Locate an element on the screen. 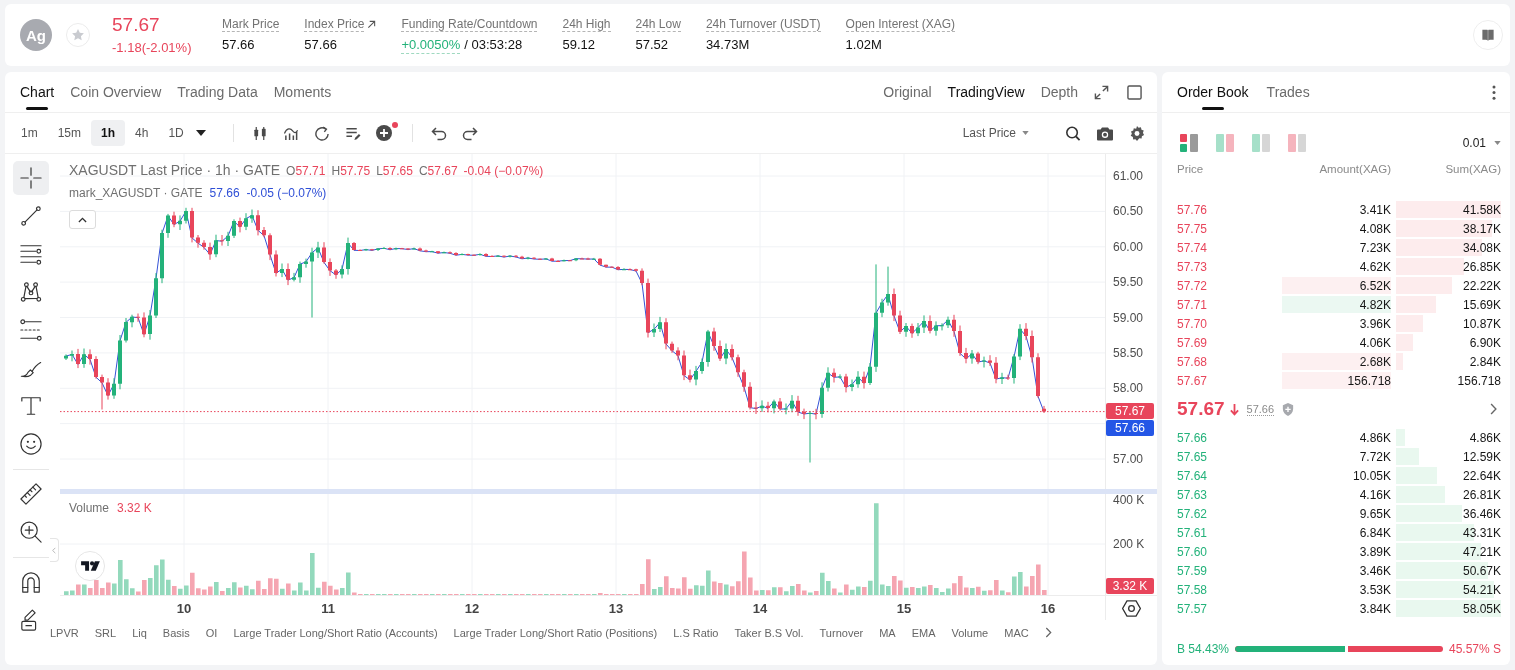 The height and width of the screenshot is (670, 1515). interval-button: 4h is located at coordinates (142, 133).